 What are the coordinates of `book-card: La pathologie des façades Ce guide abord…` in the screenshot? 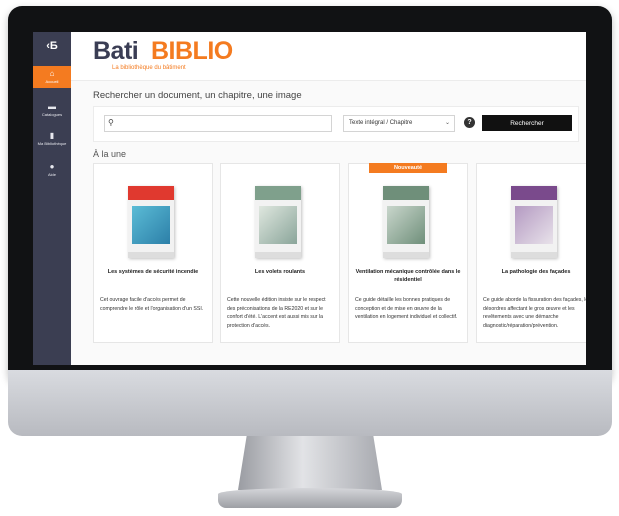 It's located at (531, 253).